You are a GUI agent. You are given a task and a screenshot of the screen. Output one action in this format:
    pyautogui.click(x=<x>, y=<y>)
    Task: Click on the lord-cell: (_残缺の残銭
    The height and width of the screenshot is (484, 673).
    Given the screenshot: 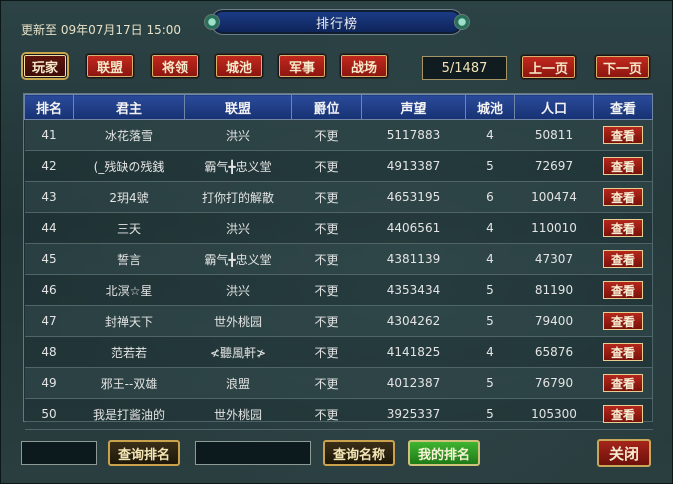 What is the action you would take?
    pyautogui.click(x=129, y=166)
    